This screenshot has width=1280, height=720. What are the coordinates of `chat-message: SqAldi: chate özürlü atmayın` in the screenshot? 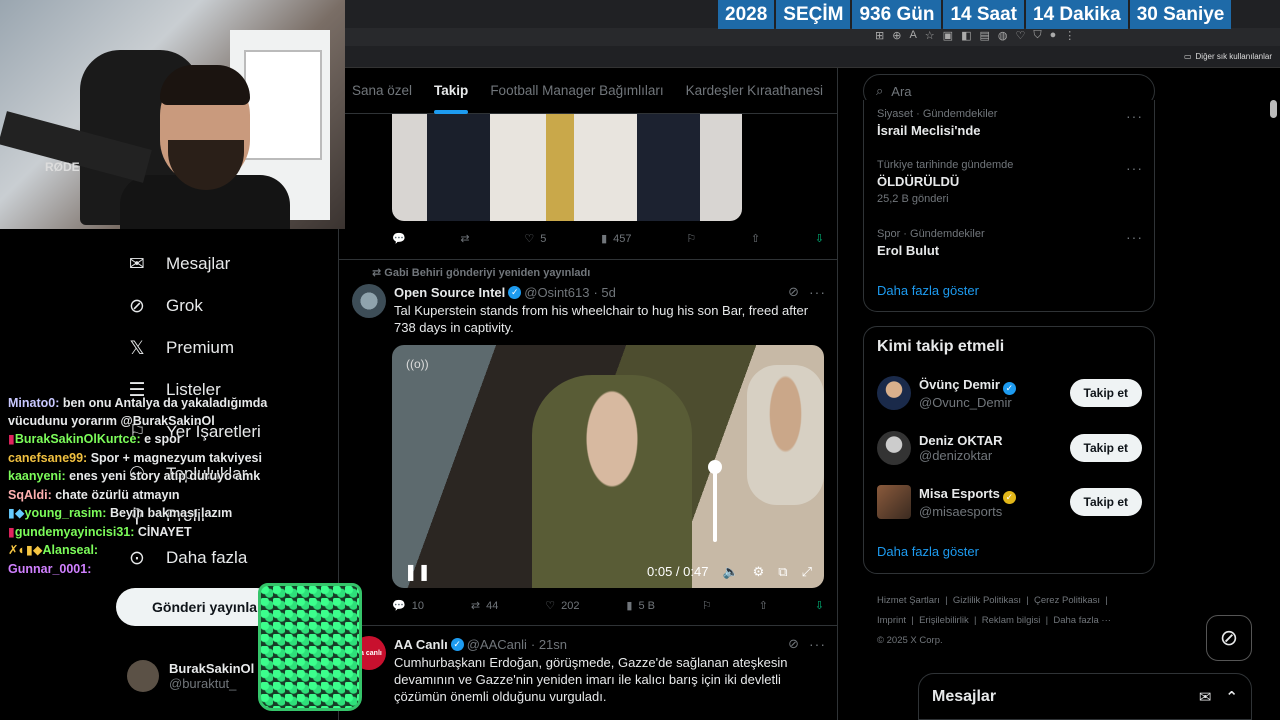 It's located at (94, 494).